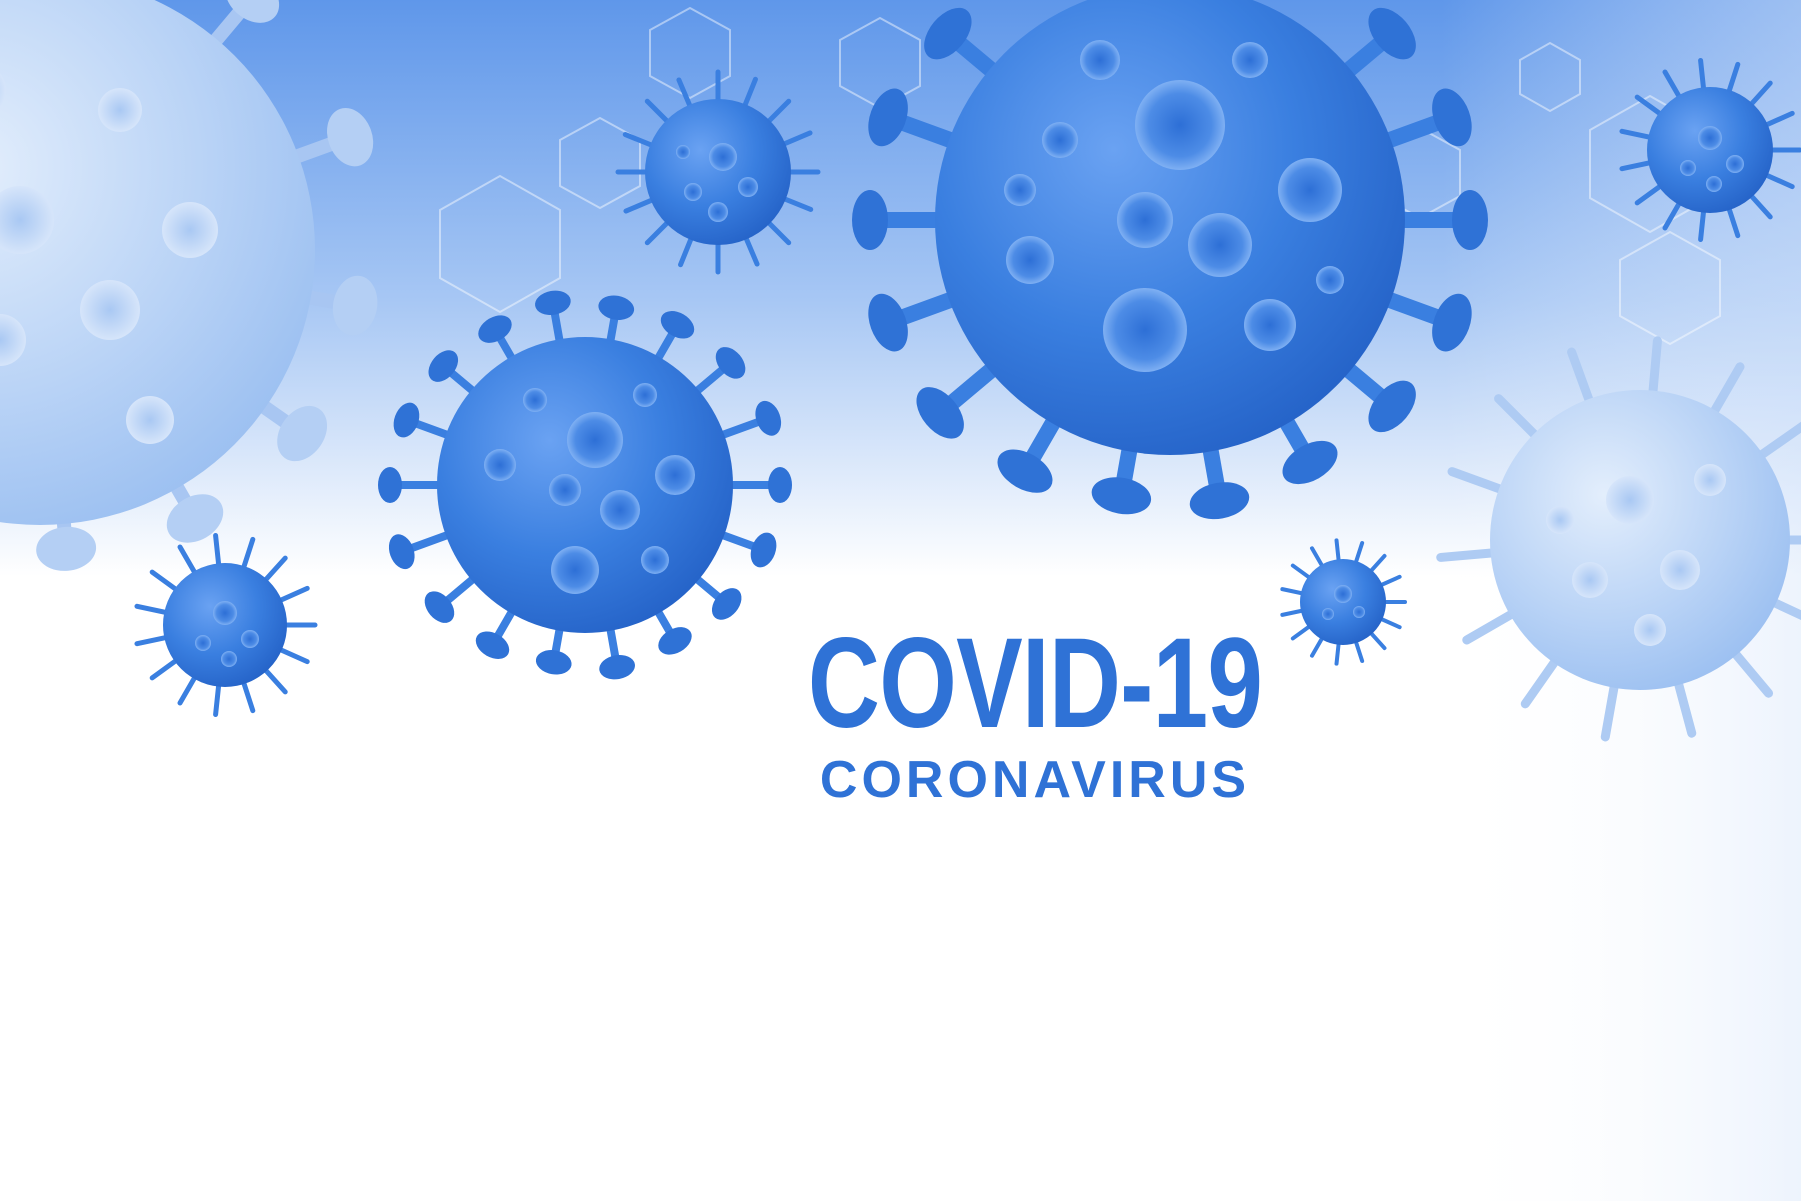 The height and width of the screenshot is (1201, 1801). Describe the element at coordinates (1035, 780) in the screenshot. I see `poster-subtitle: CORONAVIRUS` at that location.